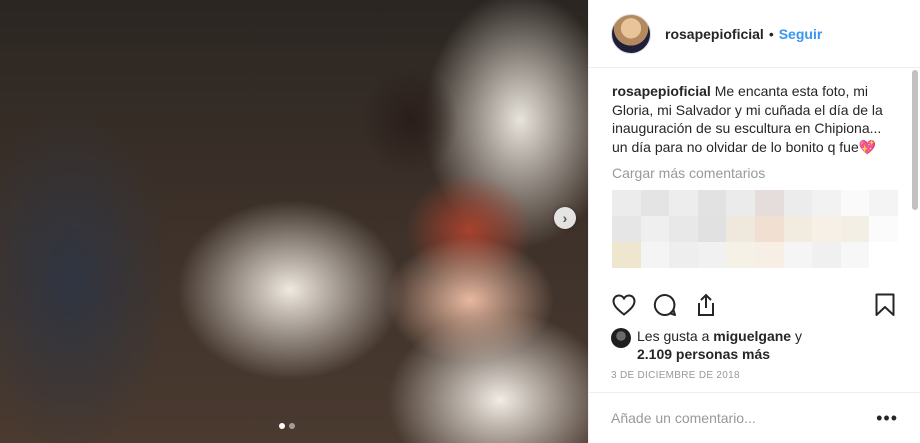 This screenshot has width=920, height=443. Describe the element at coordinates (675, 375) in the screenshot. I see `post-date: 3 DE DICIEMBRE DE 2018` at that location.